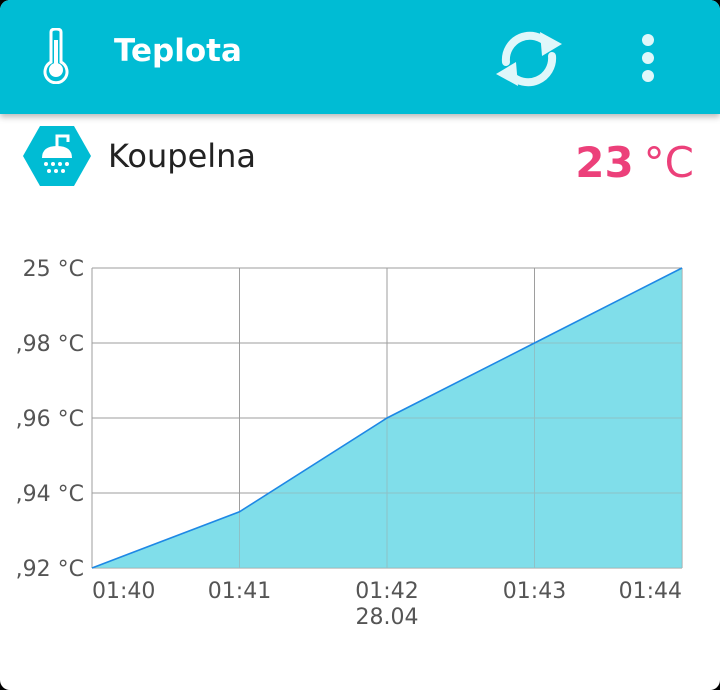 This screenshot has width=720, height=690. Describe the element at coordinates (386, 591) in the screenshot. I see `x-tick-label: 01:42` at that location.